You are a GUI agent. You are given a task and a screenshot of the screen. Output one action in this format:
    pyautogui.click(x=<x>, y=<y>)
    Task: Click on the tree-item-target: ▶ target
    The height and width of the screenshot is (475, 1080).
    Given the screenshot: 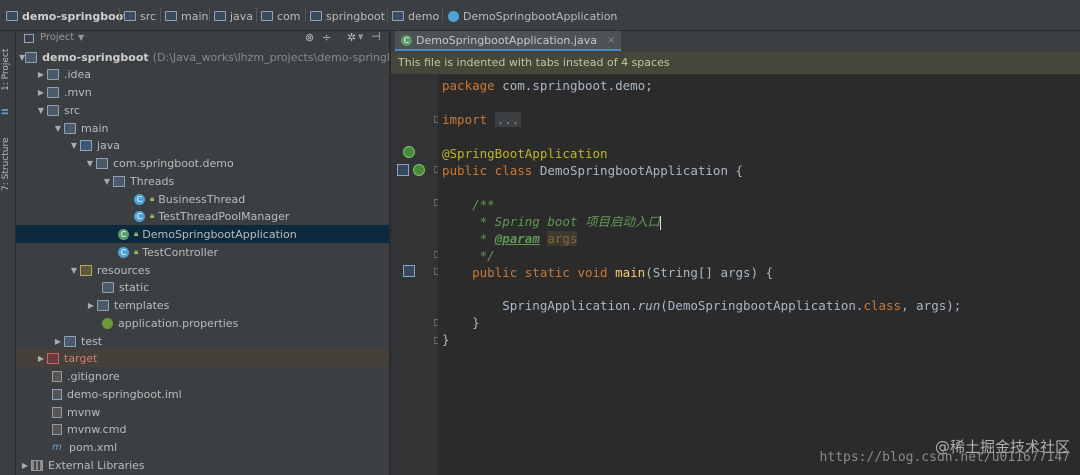 What is the action you would take?
    pyautogui.click(x=212, y=358)
    